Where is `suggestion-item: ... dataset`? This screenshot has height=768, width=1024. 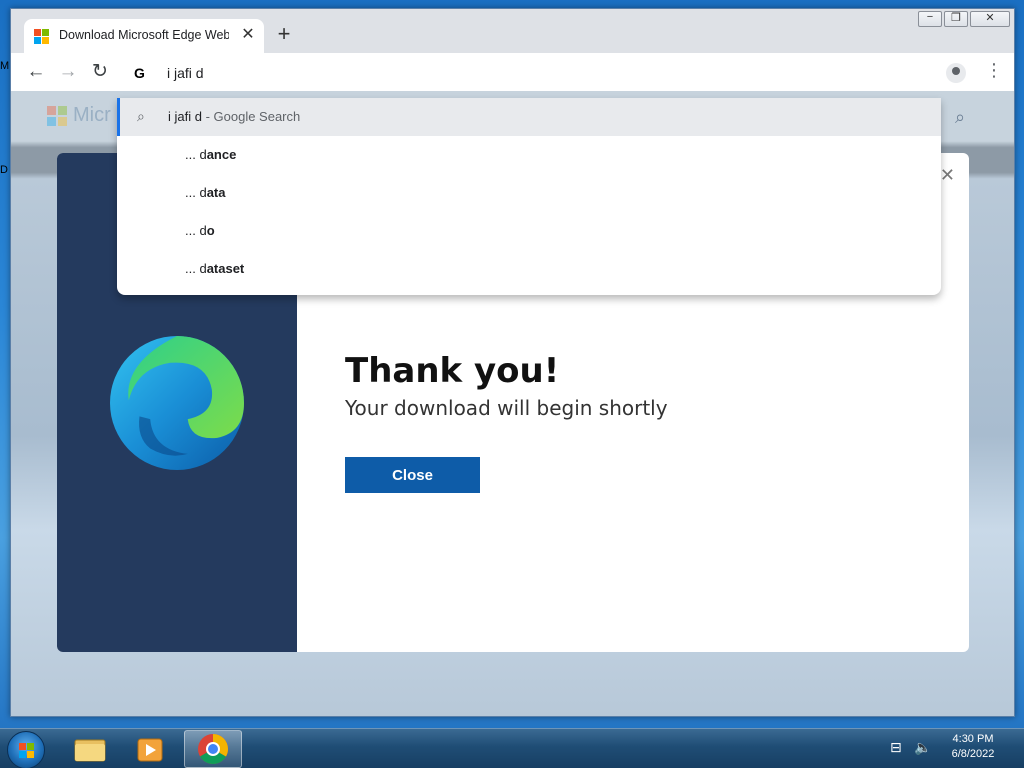
suggestion-item: ... dataset is located at coordinates (529, 269).